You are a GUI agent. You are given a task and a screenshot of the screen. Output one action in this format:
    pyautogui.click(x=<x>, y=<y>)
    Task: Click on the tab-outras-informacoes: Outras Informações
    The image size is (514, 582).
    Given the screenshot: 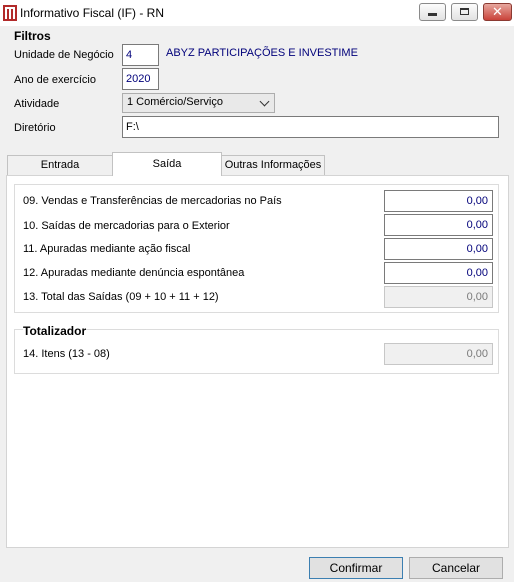 What is the action you would take?
    pyautogui.click(x=273, y=165)
    